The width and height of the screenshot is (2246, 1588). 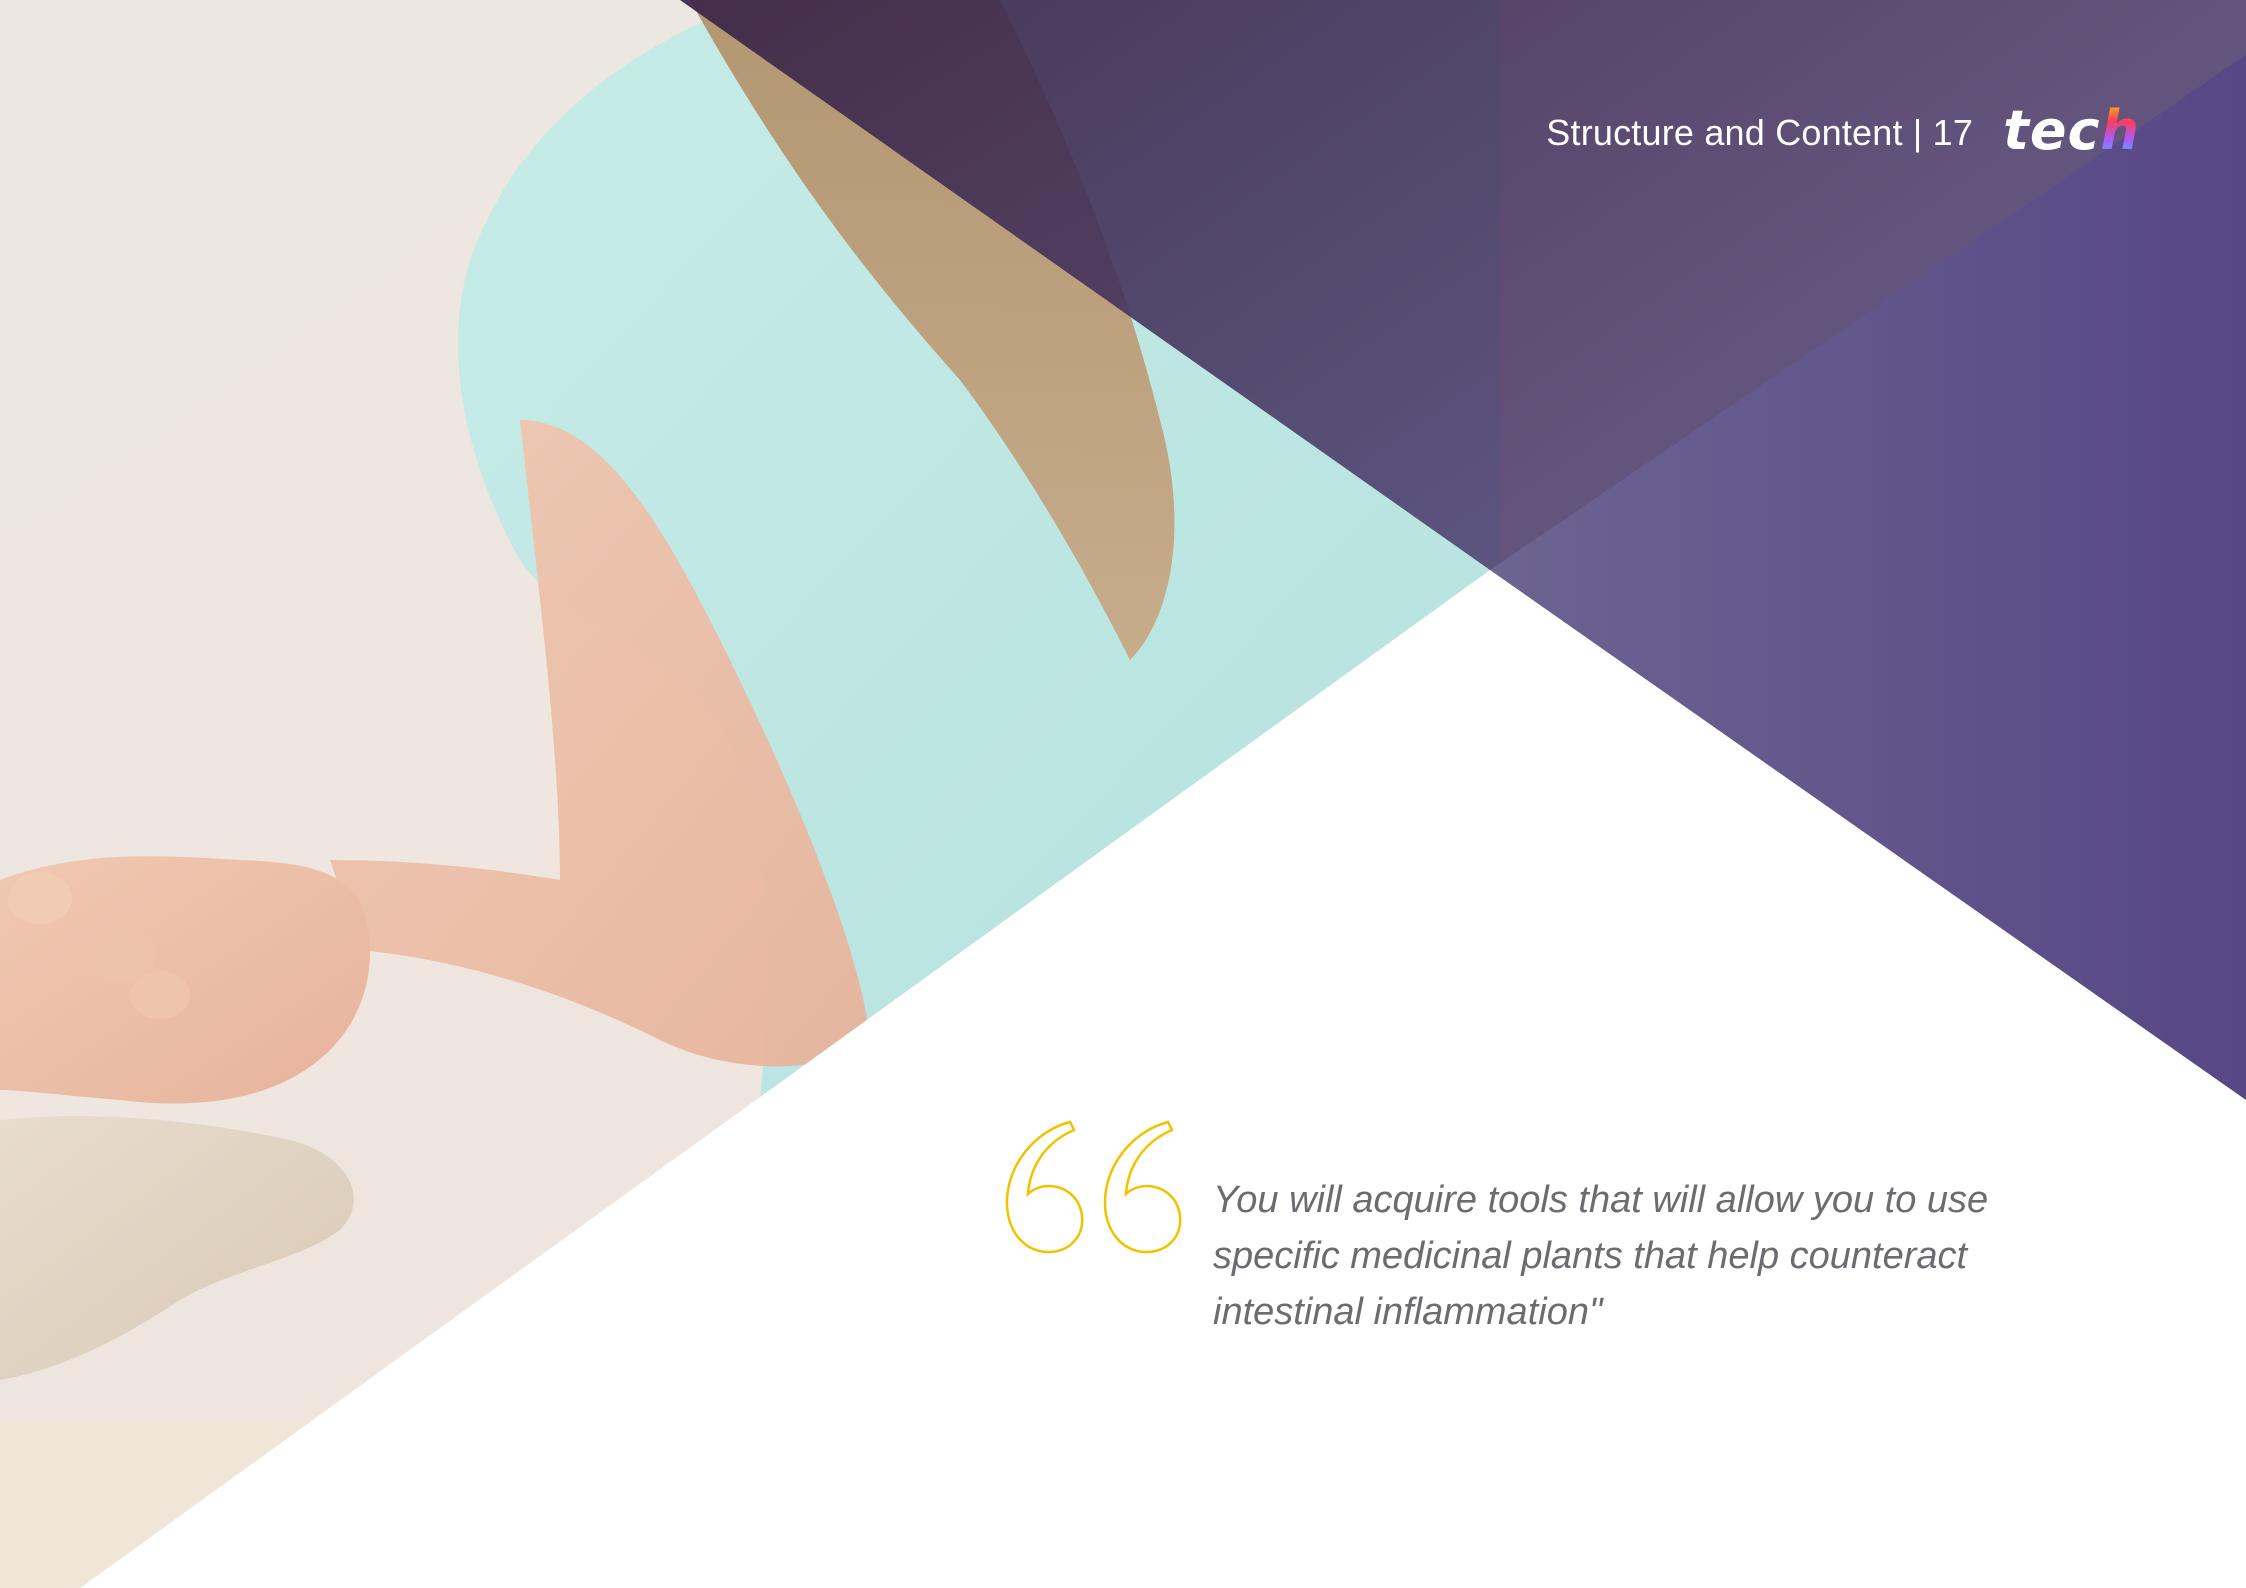 What do you see at coordinates (2120, 130) in the screenshot?
I see `logo-accent: h` at bounding box center [2120, 130].